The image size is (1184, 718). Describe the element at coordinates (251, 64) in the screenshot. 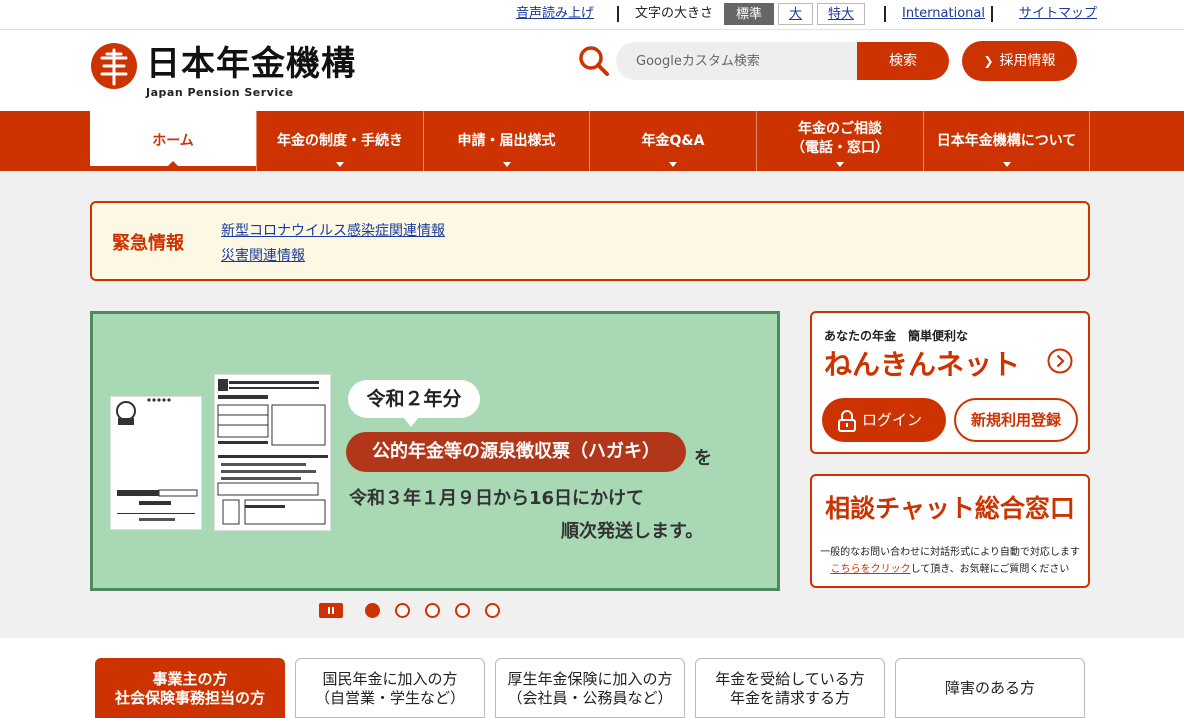

I see `logo-text: 日本年金機構` at that location.